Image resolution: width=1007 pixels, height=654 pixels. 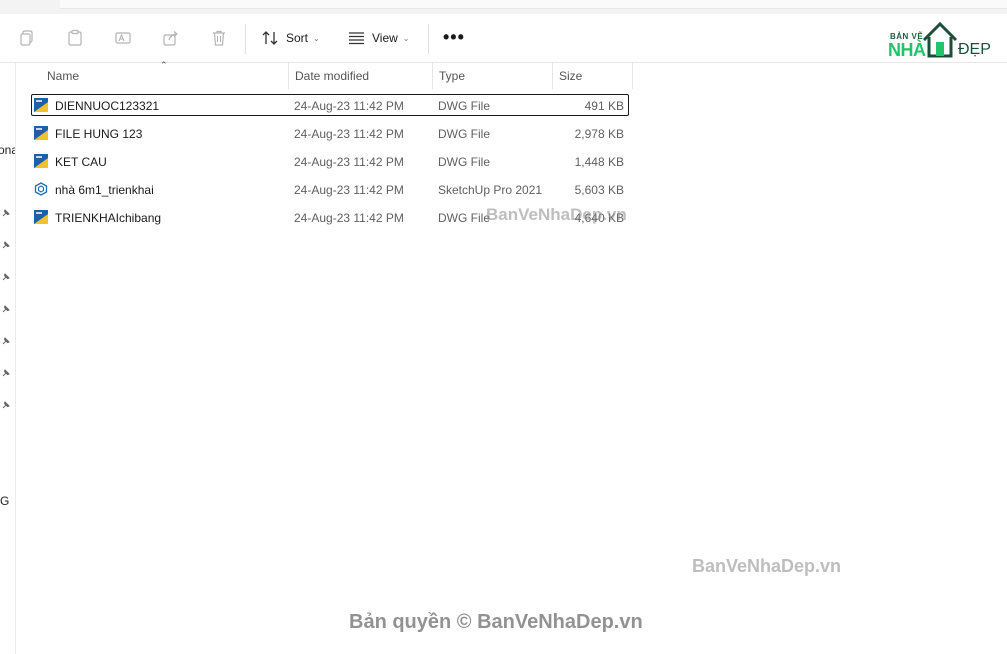 What do you see at coordinates (604, 106) in the screenshot?
I see `file-size: 491 KB` at bounding box center [604, 106].